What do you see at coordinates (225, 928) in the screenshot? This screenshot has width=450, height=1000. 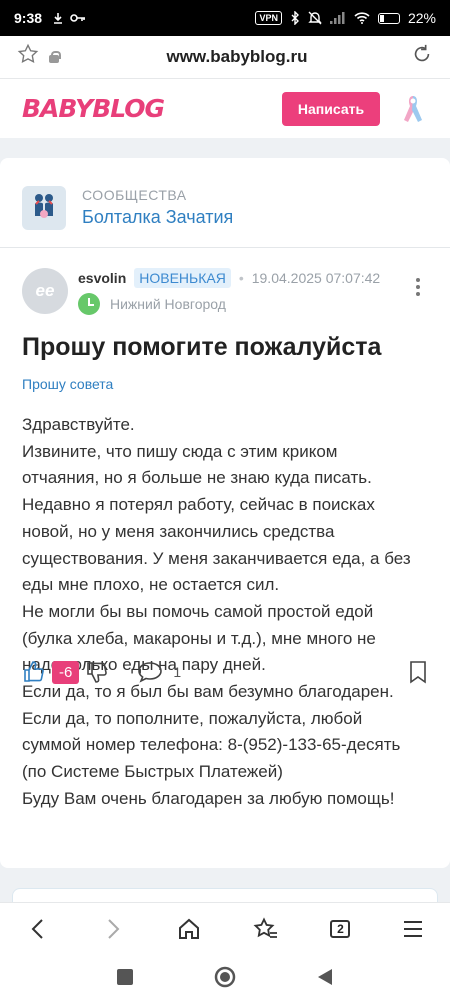 I see `browser-bottom-nav: 2` at bounding box center [225, 928].